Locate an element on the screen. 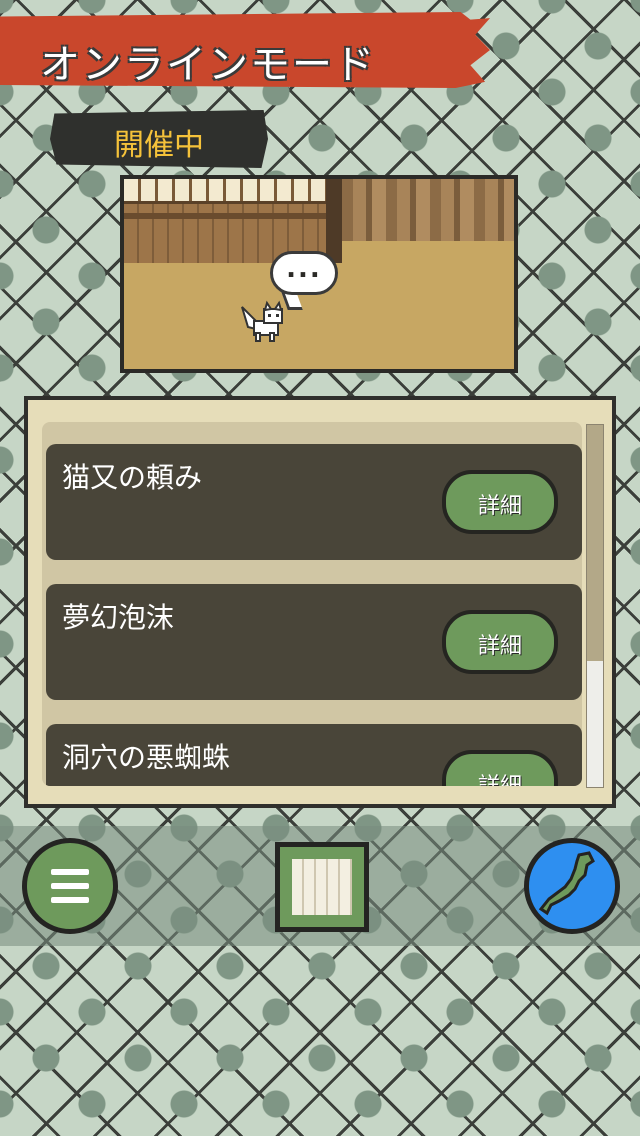  wooden-wall-right is located at coordinates (428, 210).